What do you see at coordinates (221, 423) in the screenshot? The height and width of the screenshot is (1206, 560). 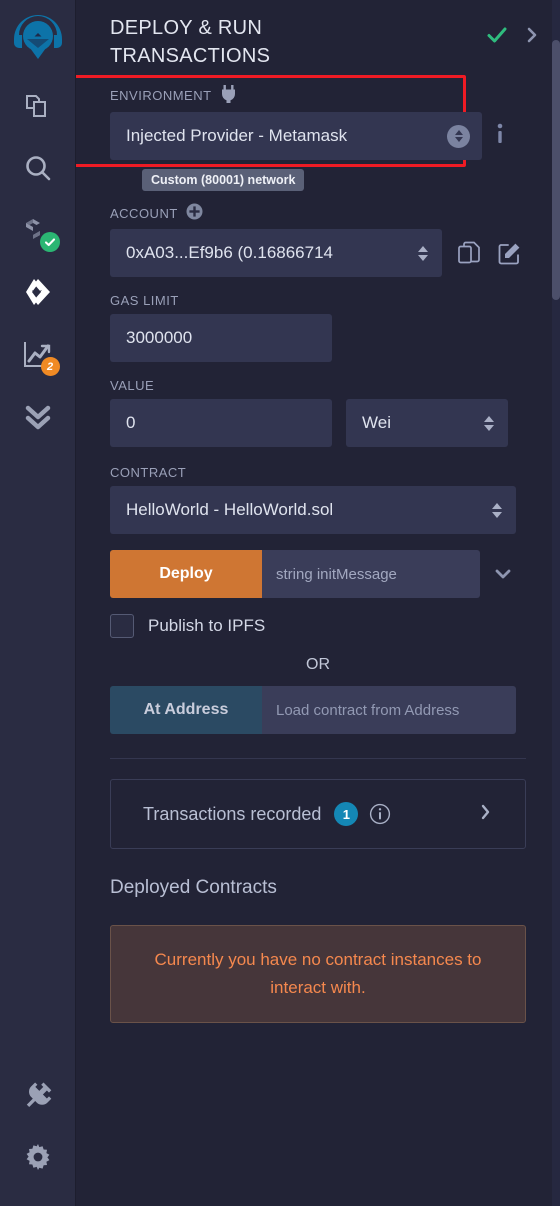 I see `value-input: 0` at bounding box center [221, 423].